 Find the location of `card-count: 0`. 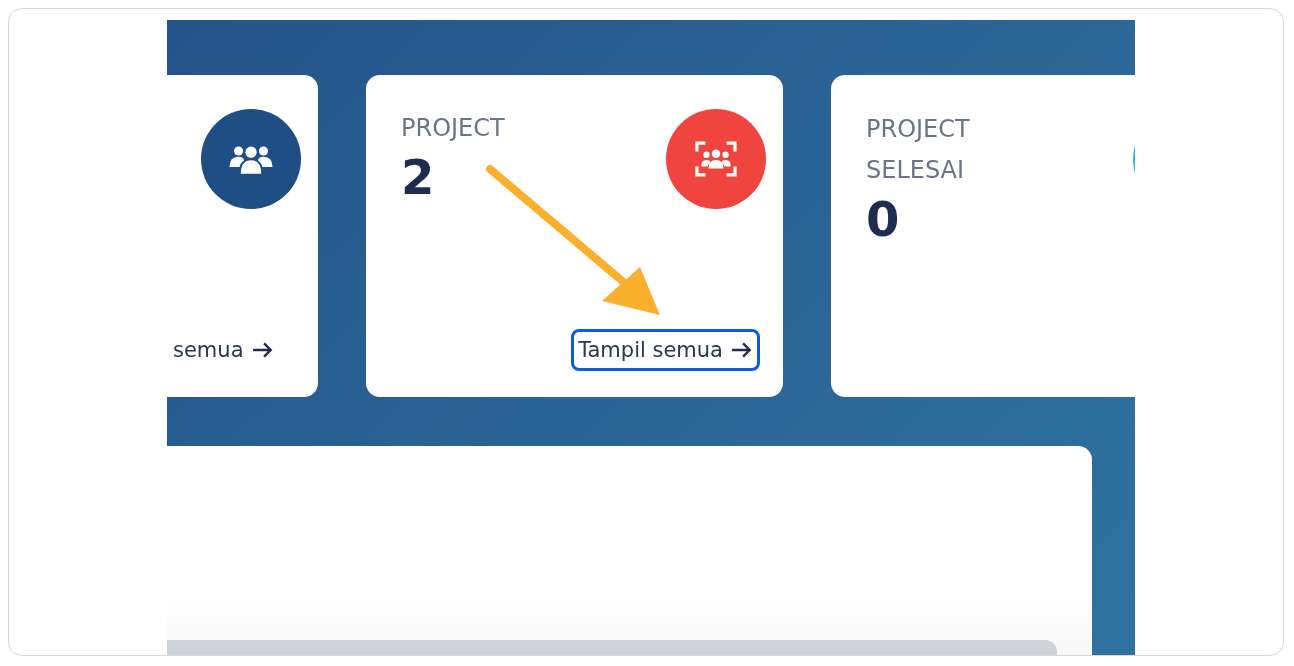

card-count: 0 is located at coordinates (883, 219).